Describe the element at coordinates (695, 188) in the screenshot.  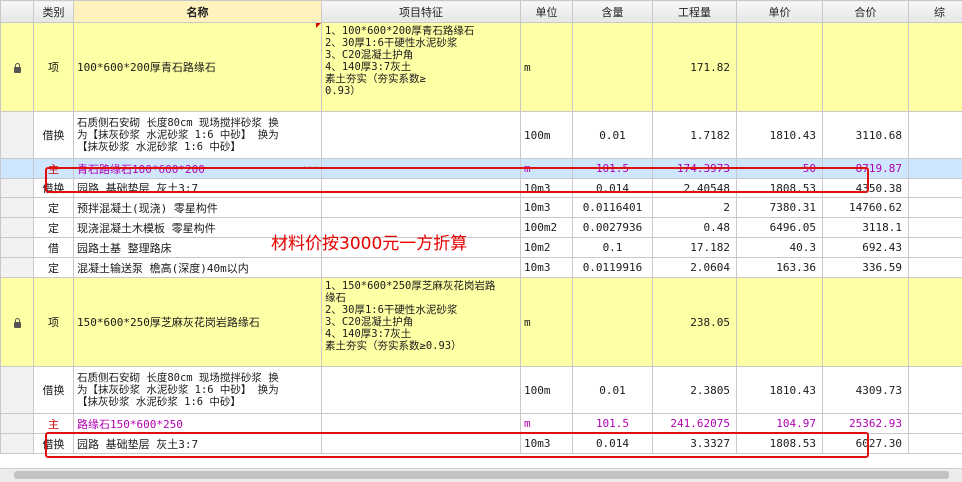
I see `row-quantity: 2.40548` at that location.